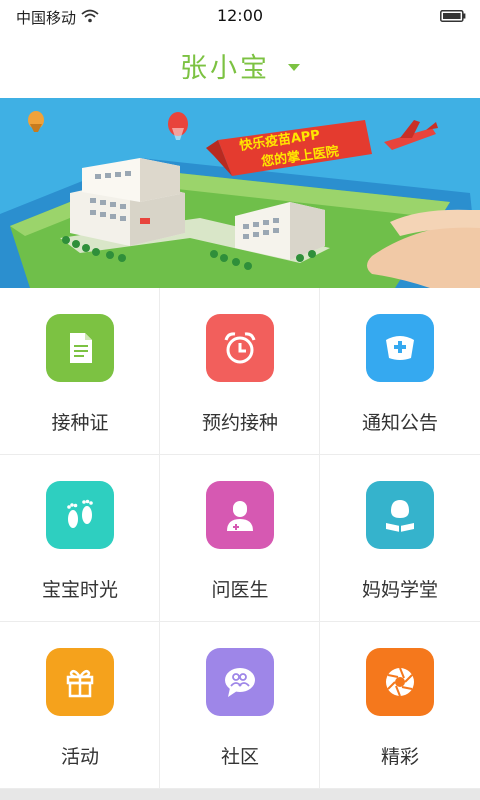  I want to click on menu-item-baby-moments: 宝宝时光, so click(80, 538).